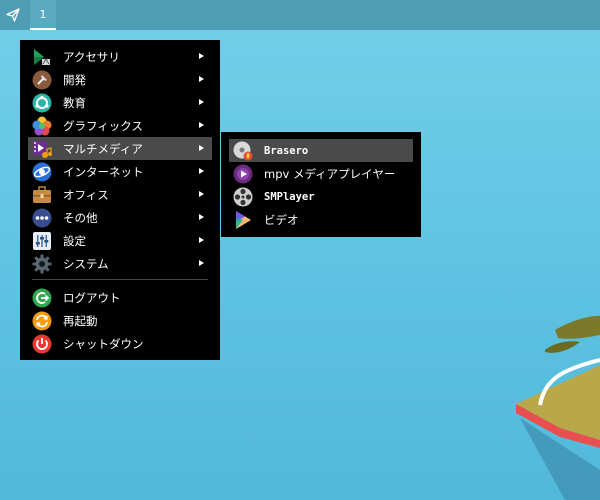 The height and width of the screenshot is (500, 600). I want to click on menu-item-reboot: 再起動, so click(120, 320).